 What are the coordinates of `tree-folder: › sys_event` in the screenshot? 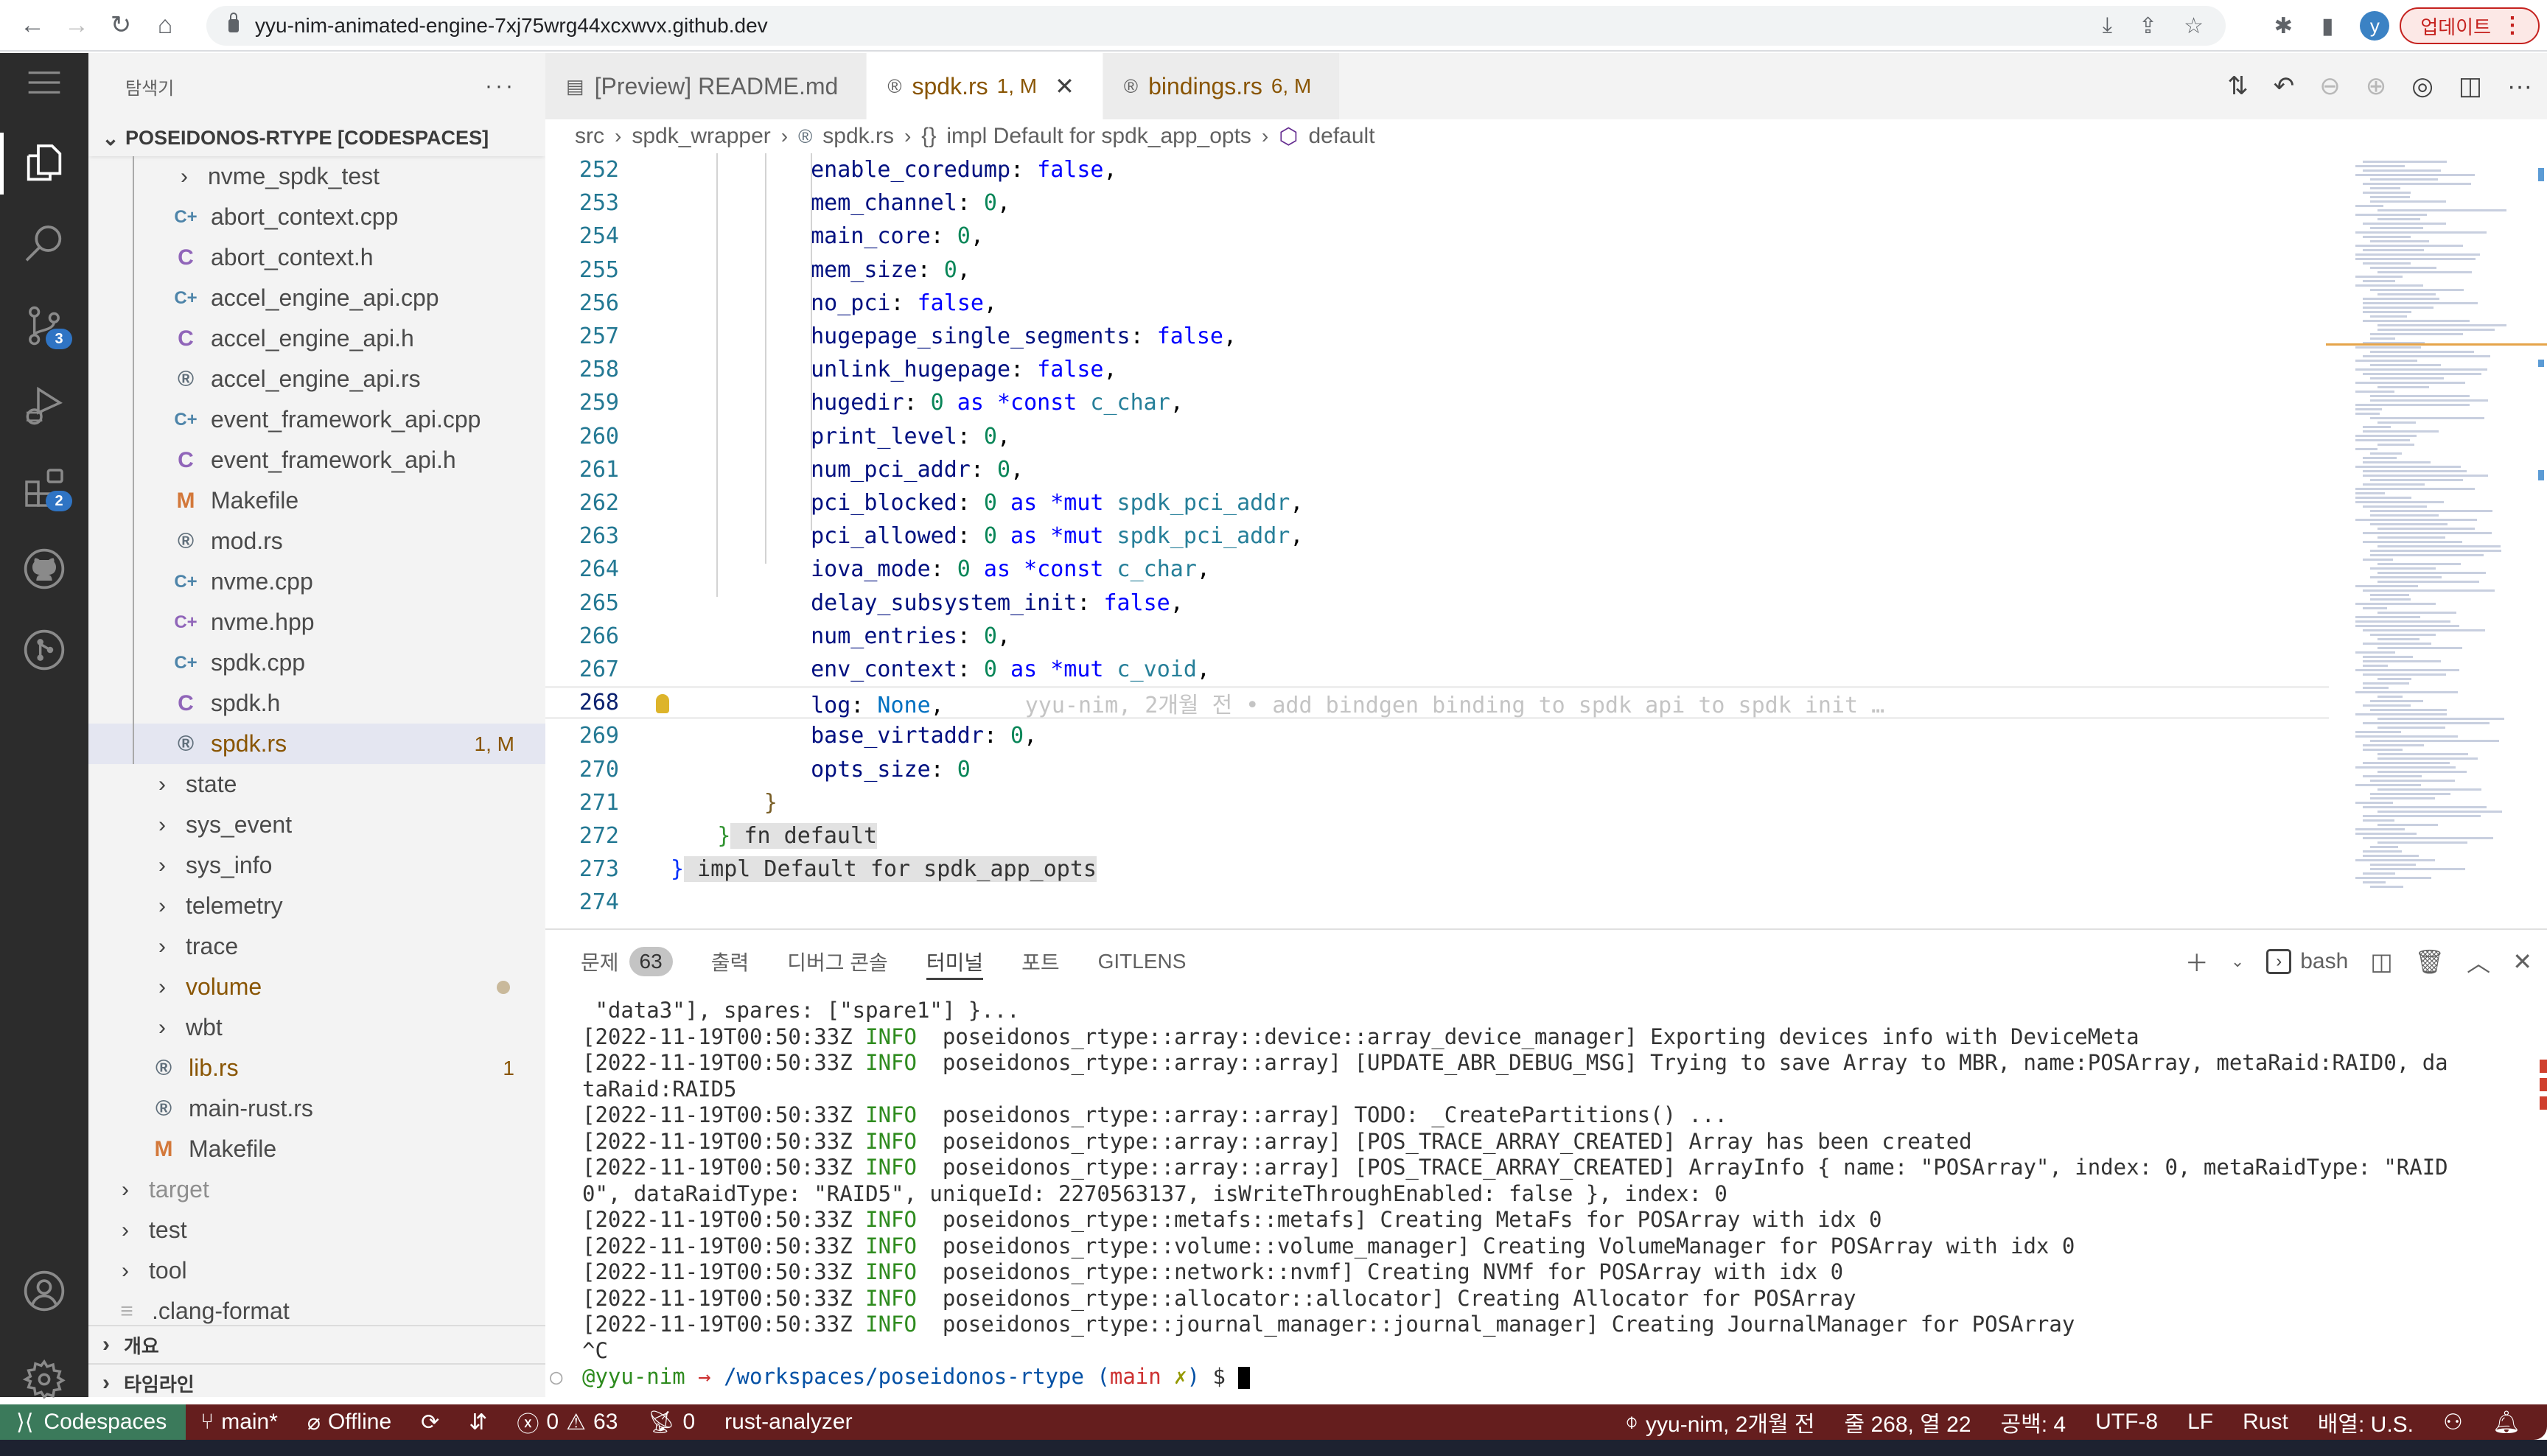 It's located at (316, 825).